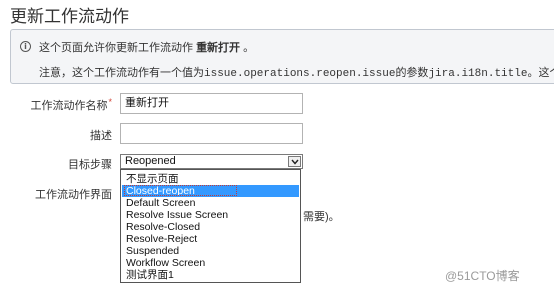  Describe the element at coordinates (249, 48) in the screenshot. I see `info-punctuation: 。` at that location.